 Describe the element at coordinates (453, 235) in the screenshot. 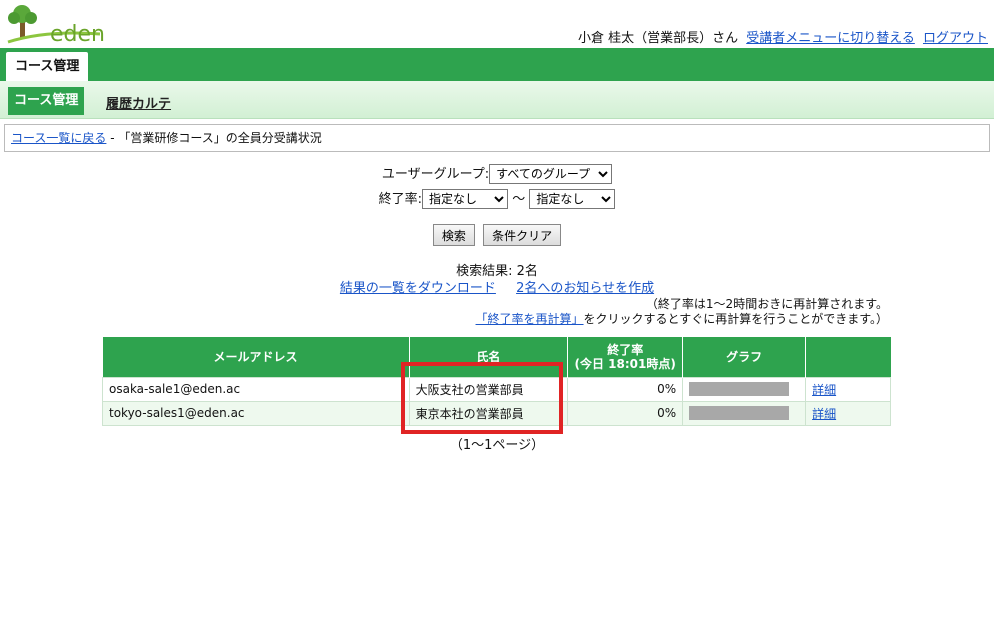

I see `search-button: 検索` at that location.